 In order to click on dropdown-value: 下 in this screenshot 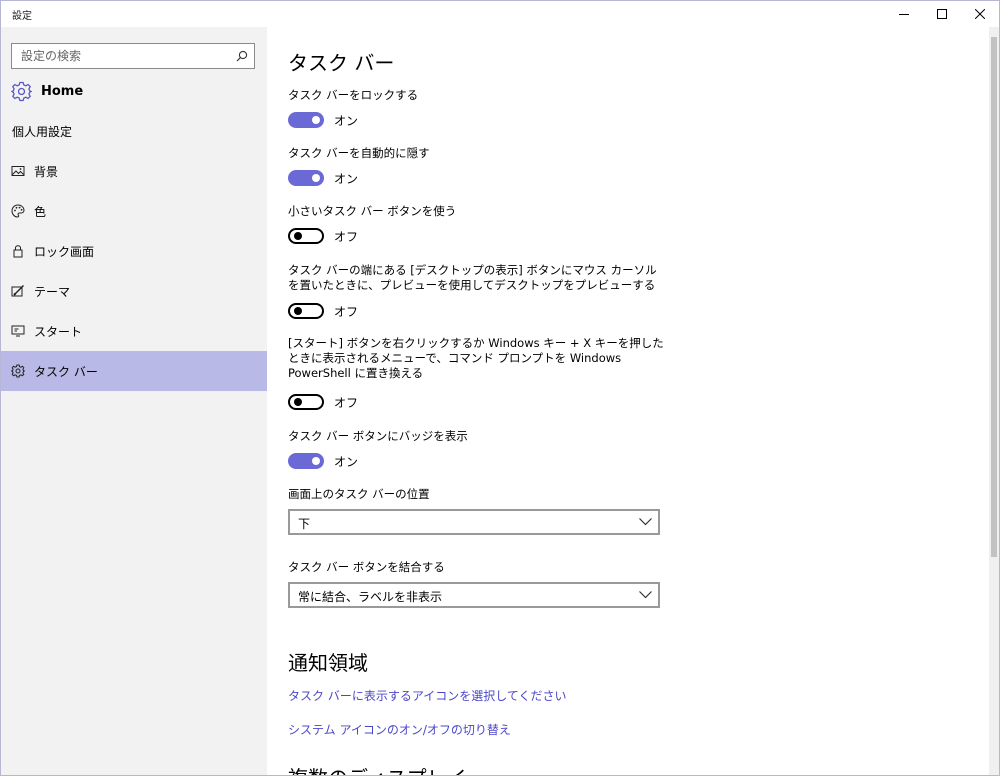, I will do `click(304, 524)`.